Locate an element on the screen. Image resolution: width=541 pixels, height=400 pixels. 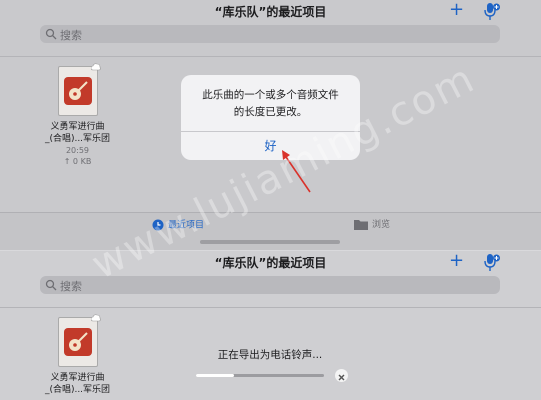
microphone-plus-icon is located at coordinates (492, 12).